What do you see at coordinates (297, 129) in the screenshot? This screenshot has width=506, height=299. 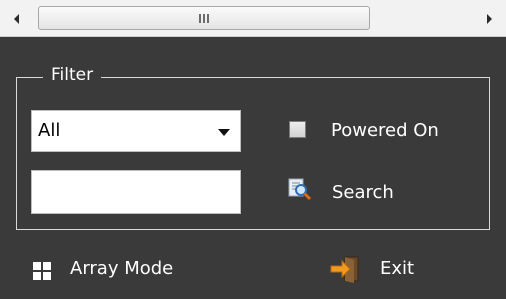 I see `powered-on-checkbox` at bounding box center [297, 129].